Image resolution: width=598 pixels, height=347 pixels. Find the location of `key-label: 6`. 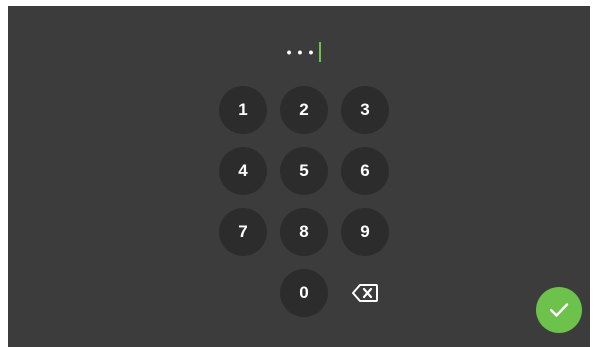

key-label: 6 is located at coordinates (365, 170).